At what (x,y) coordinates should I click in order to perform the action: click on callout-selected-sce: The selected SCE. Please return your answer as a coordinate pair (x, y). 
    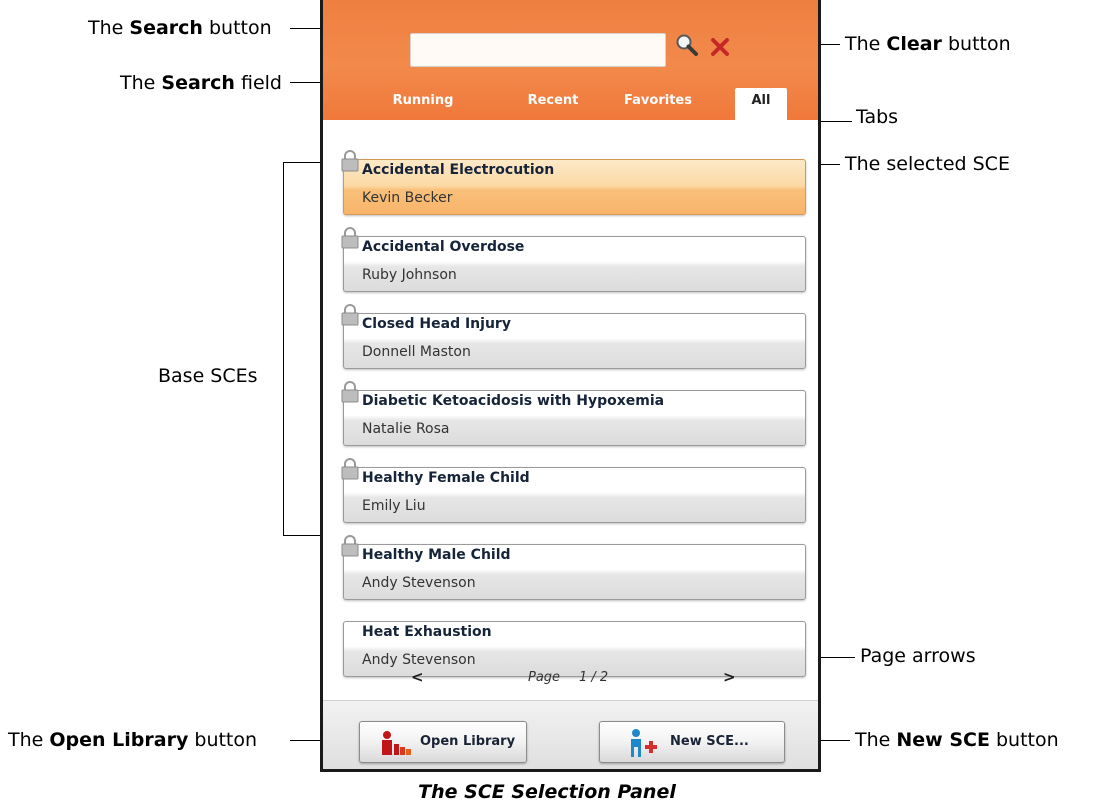
    Looking at the image, I should click on (927, 164).